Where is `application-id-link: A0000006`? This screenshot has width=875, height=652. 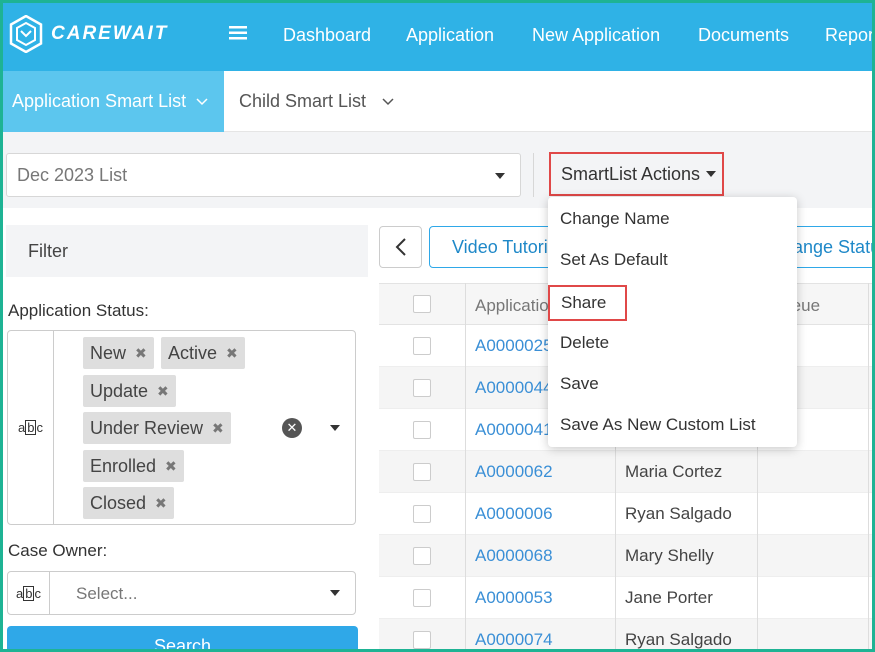 application-id-link: A0000006 is located at coordinates (514, 514).